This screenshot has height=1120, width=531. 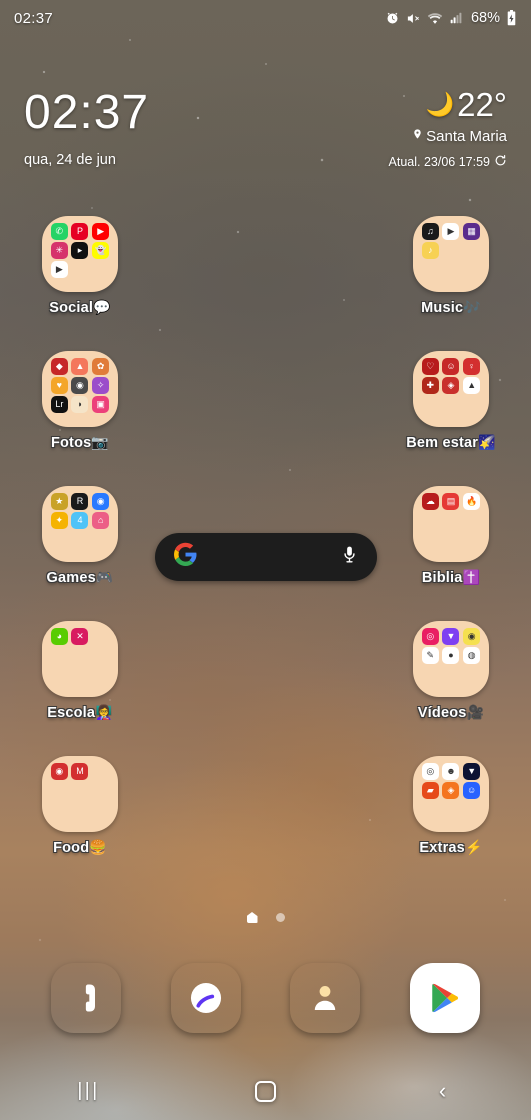 I want to click on phone-icon, so click(x=90, y=998).